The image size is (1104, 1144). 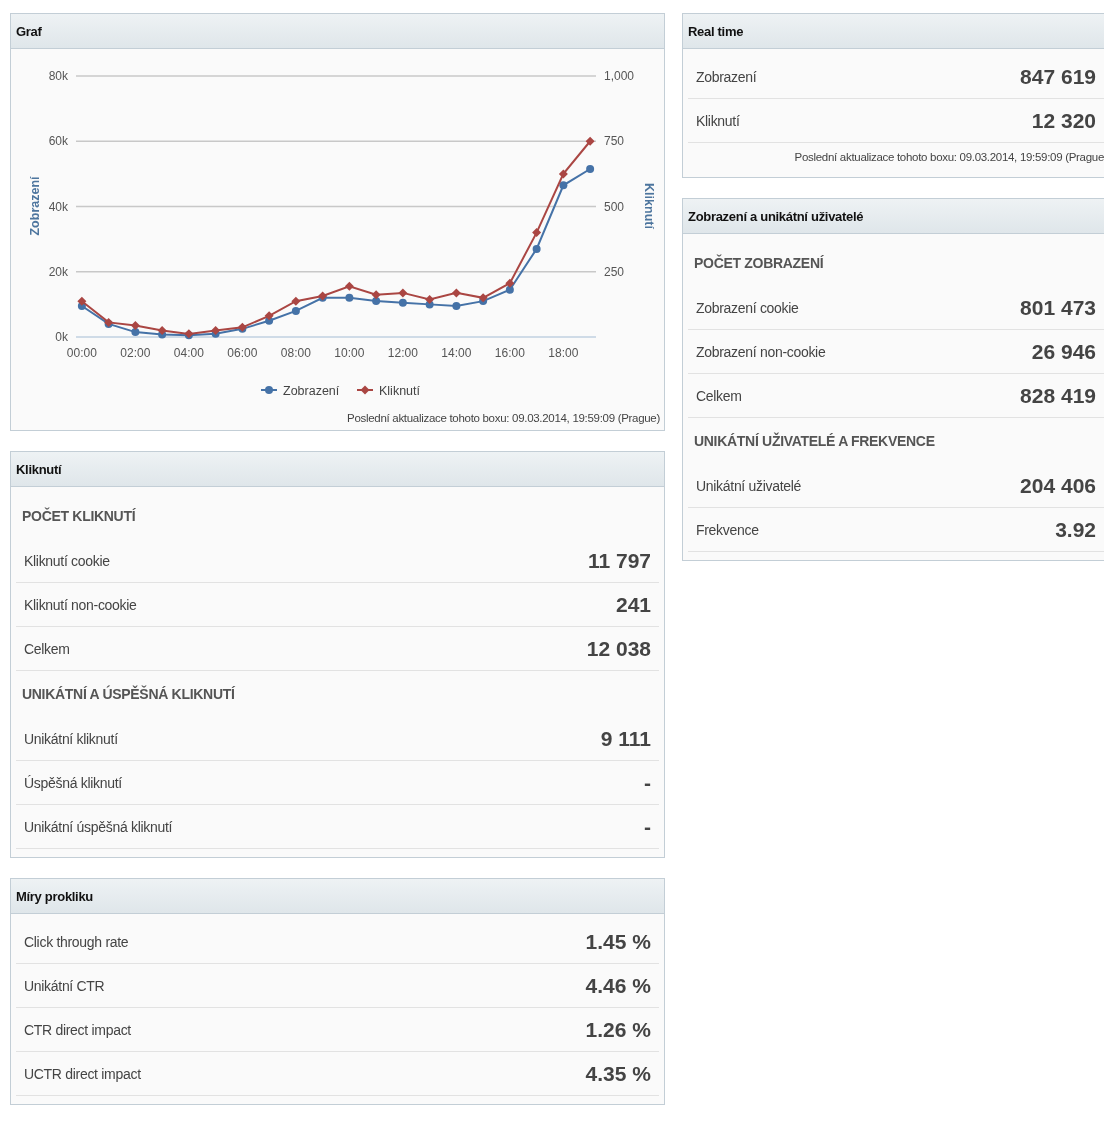 What do you see at coordinates (633, 604) in the screenshot?
I see `stat-value: 241` at bounding box center [633, 604].